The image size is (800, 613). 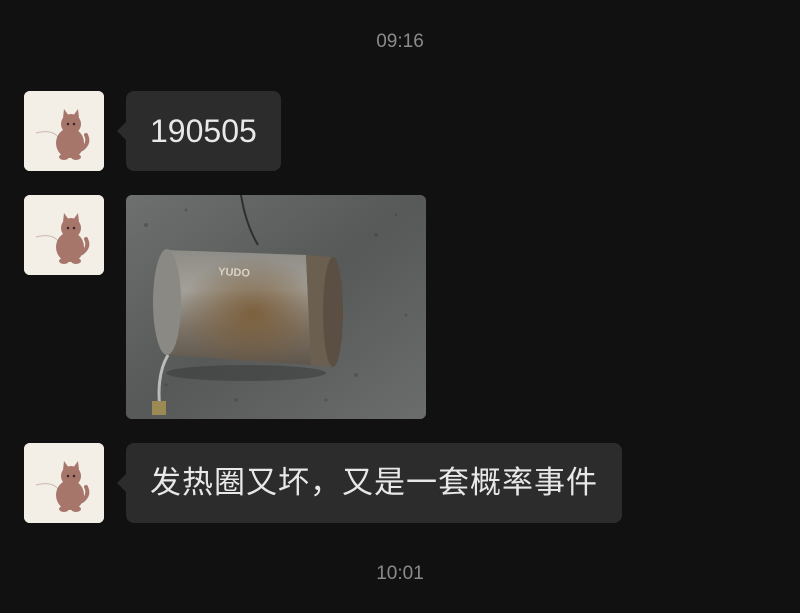 What do you see at coordinates (234, 273) in the screenshot?
I see `cylinder-label: YUDO` at bounding box center [234, 273].